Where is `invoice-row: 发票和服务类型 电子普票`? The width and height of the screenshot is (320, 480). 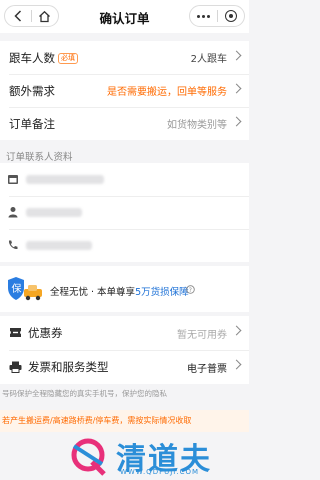
invoice-row: 发票和服务类型 电子普票 is located at coordinates (124, 367).